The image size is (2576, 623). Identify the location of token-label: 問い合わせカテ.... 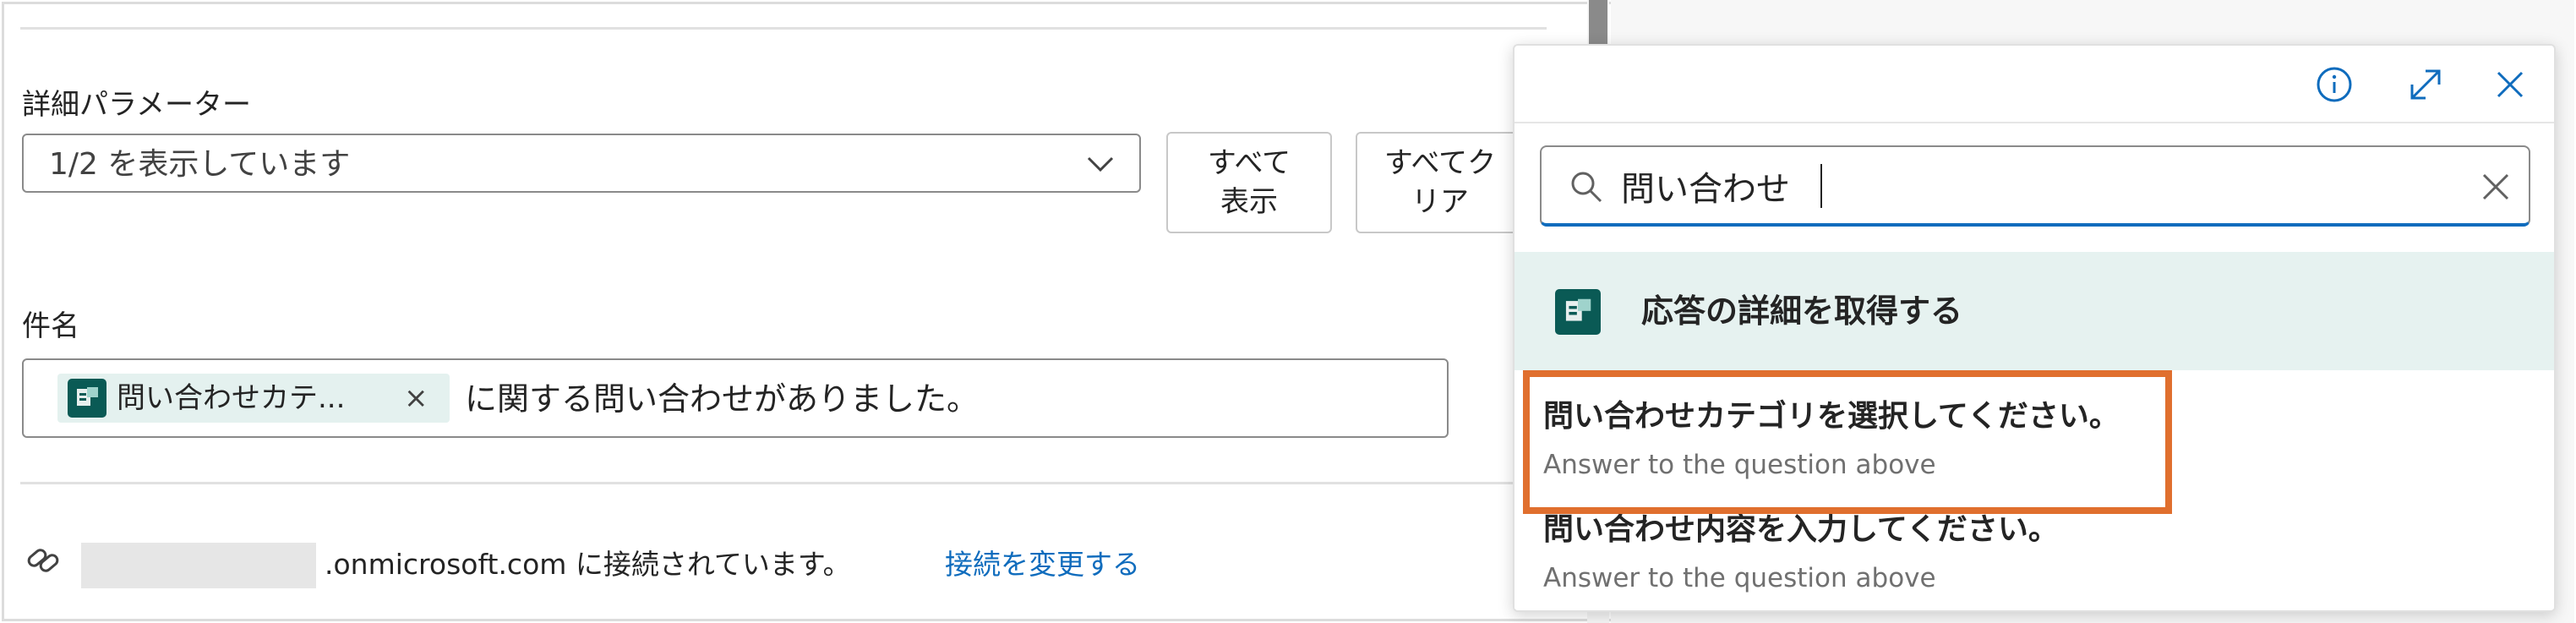
(231, 398).